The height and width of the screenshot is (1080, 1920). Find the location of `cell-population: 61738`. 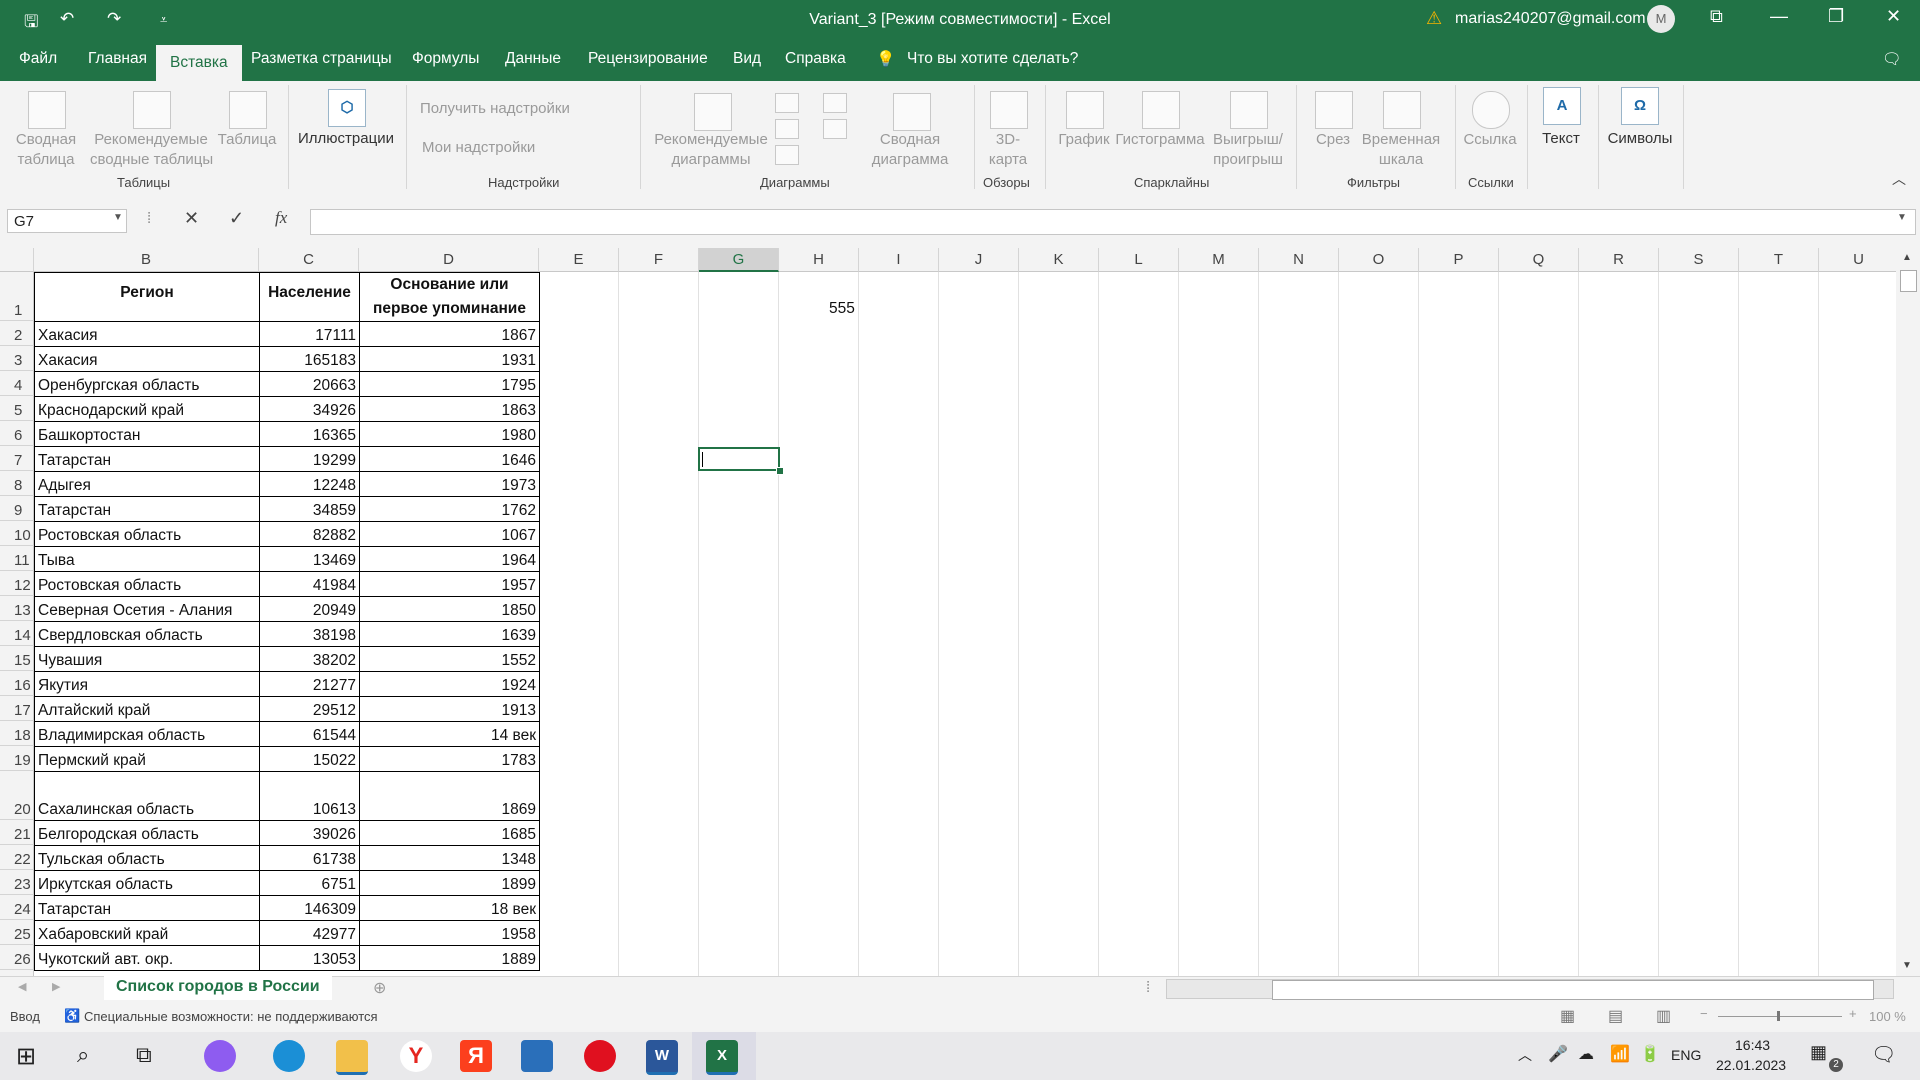

cell-population: 61738 is located at coordinates (309, 858).